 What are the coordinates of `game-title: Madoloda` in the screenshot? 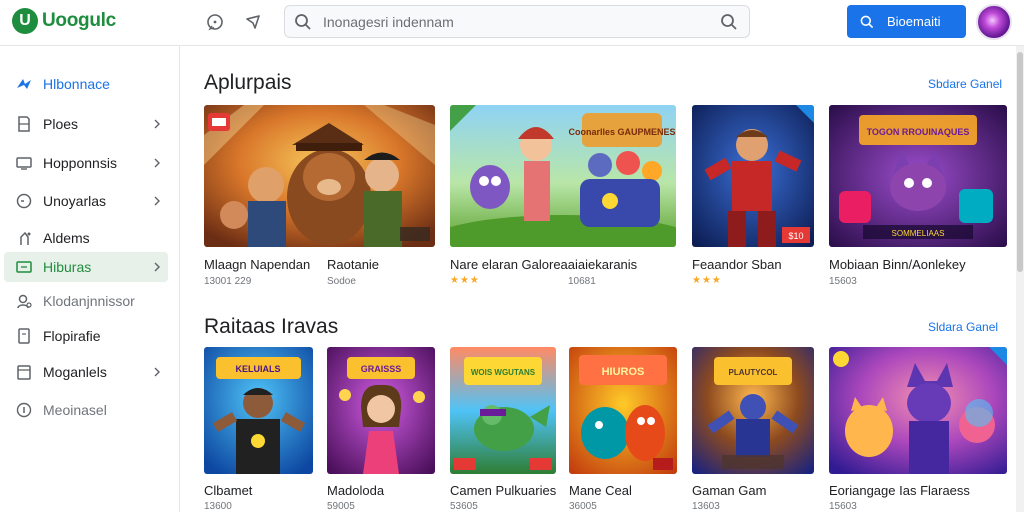 It's located at (356, 490).